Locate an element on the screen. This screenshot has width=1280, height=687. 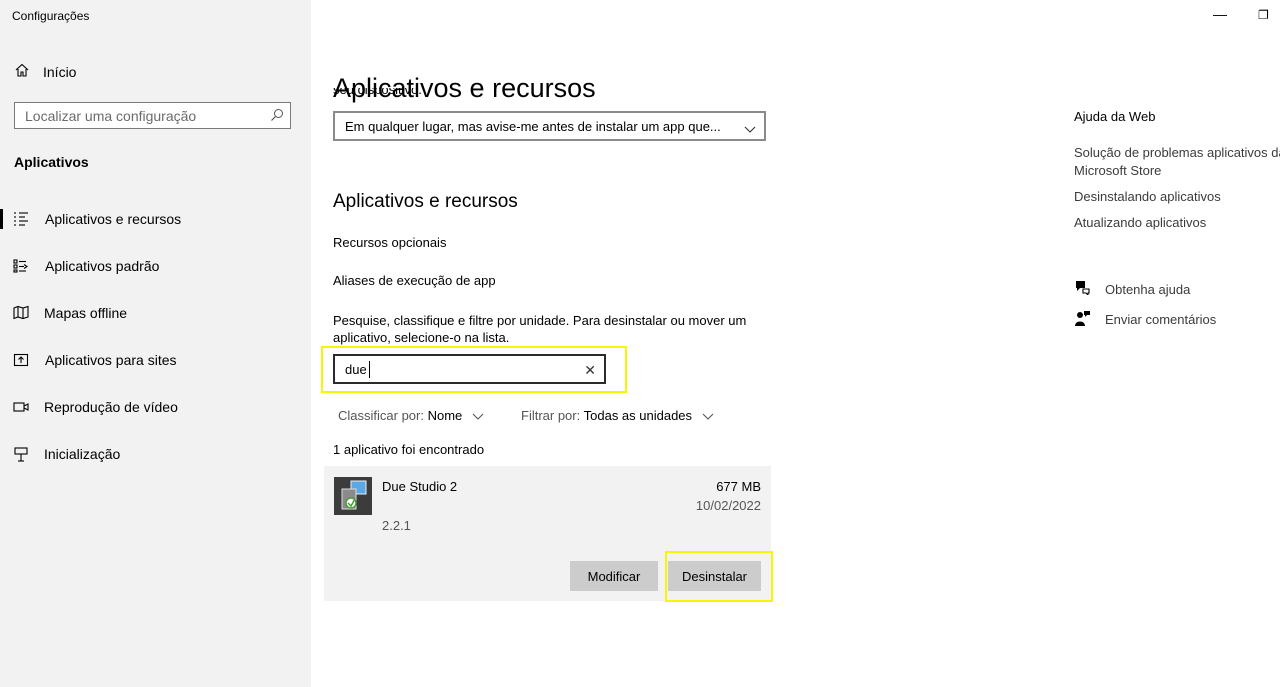
optional-features-link: Recursos opcionais is located at coordinates (389, 242).